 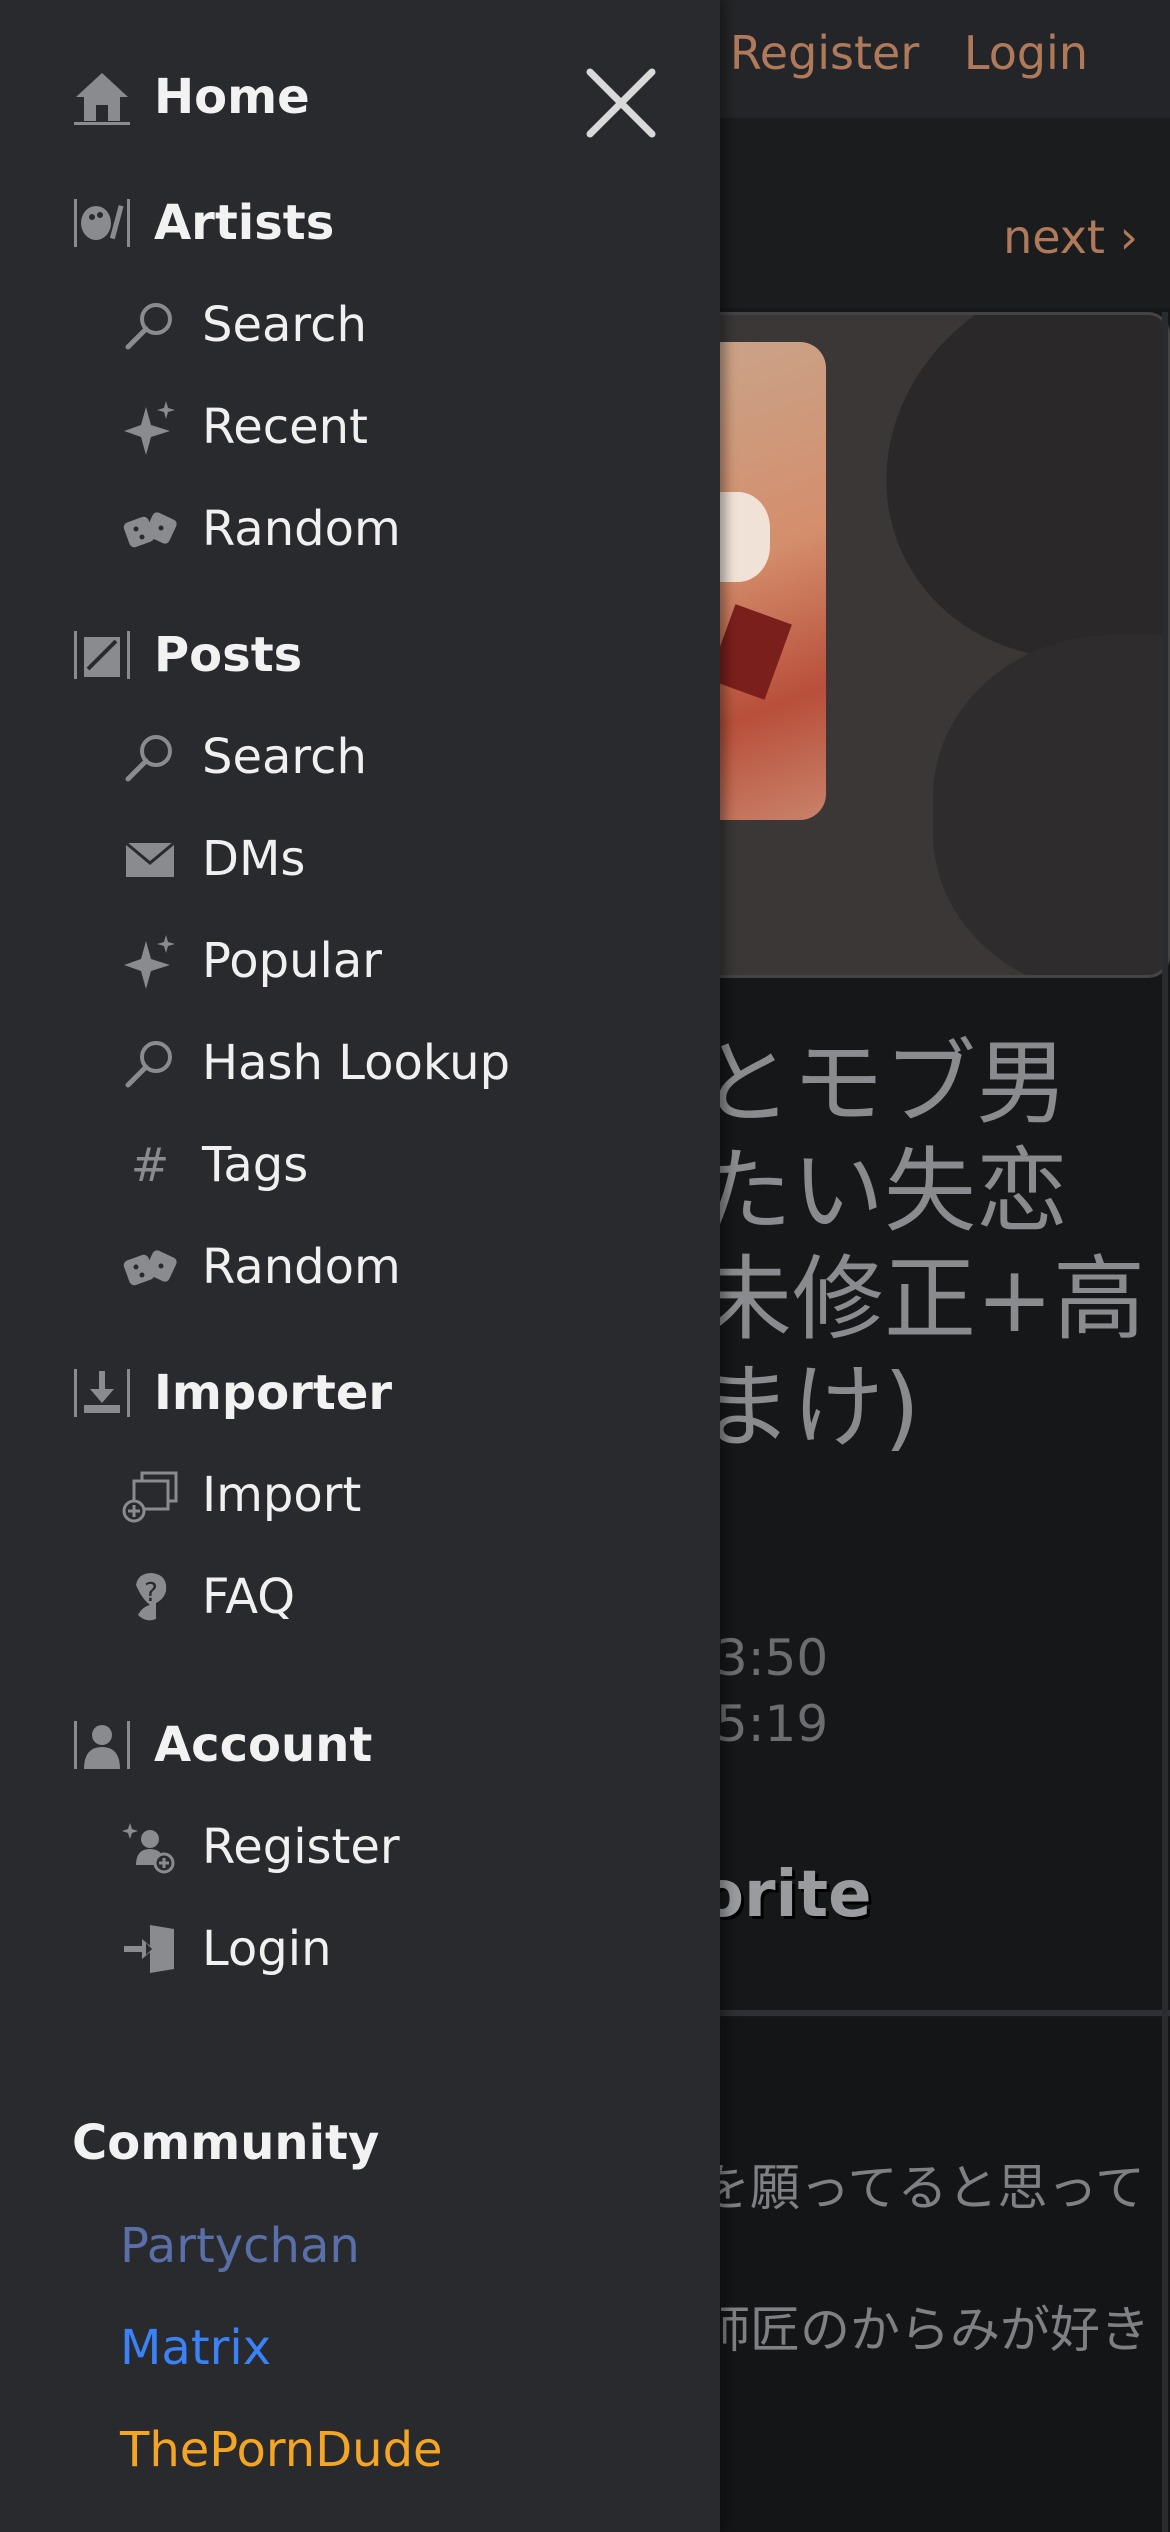 I want to click on posts-hash-lookup: Hash Lookup, so click(x=315, y=1063).